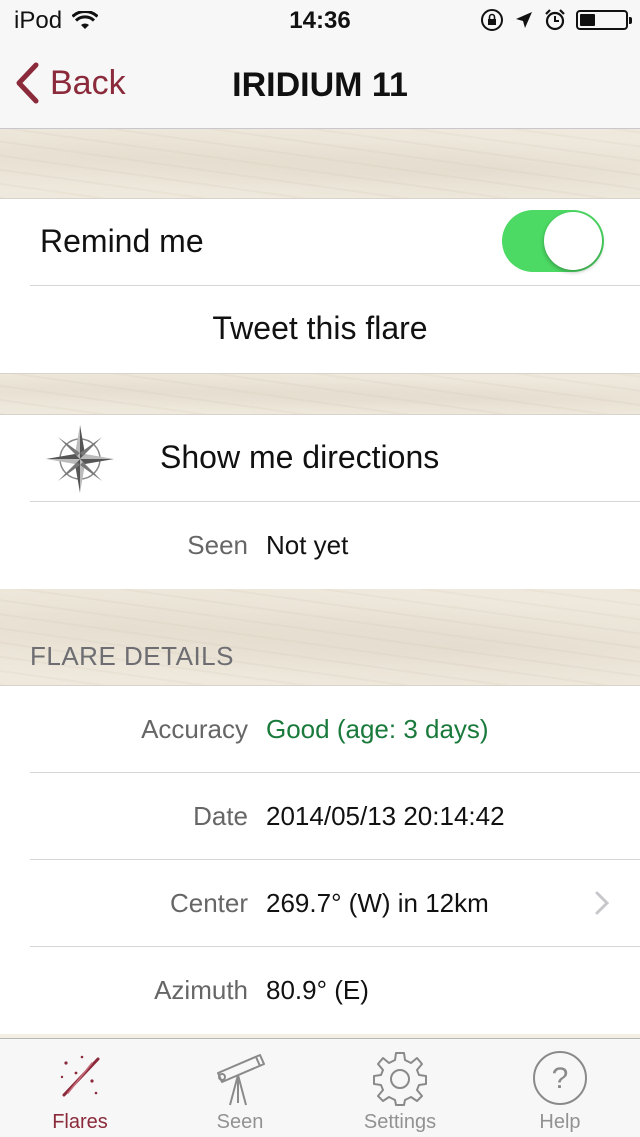 The image size is (640, 1137). What do you see at coordinates (560, 1122) in the screenshot?
I see `tab-label: Help` at bounding box center [560, 1122].